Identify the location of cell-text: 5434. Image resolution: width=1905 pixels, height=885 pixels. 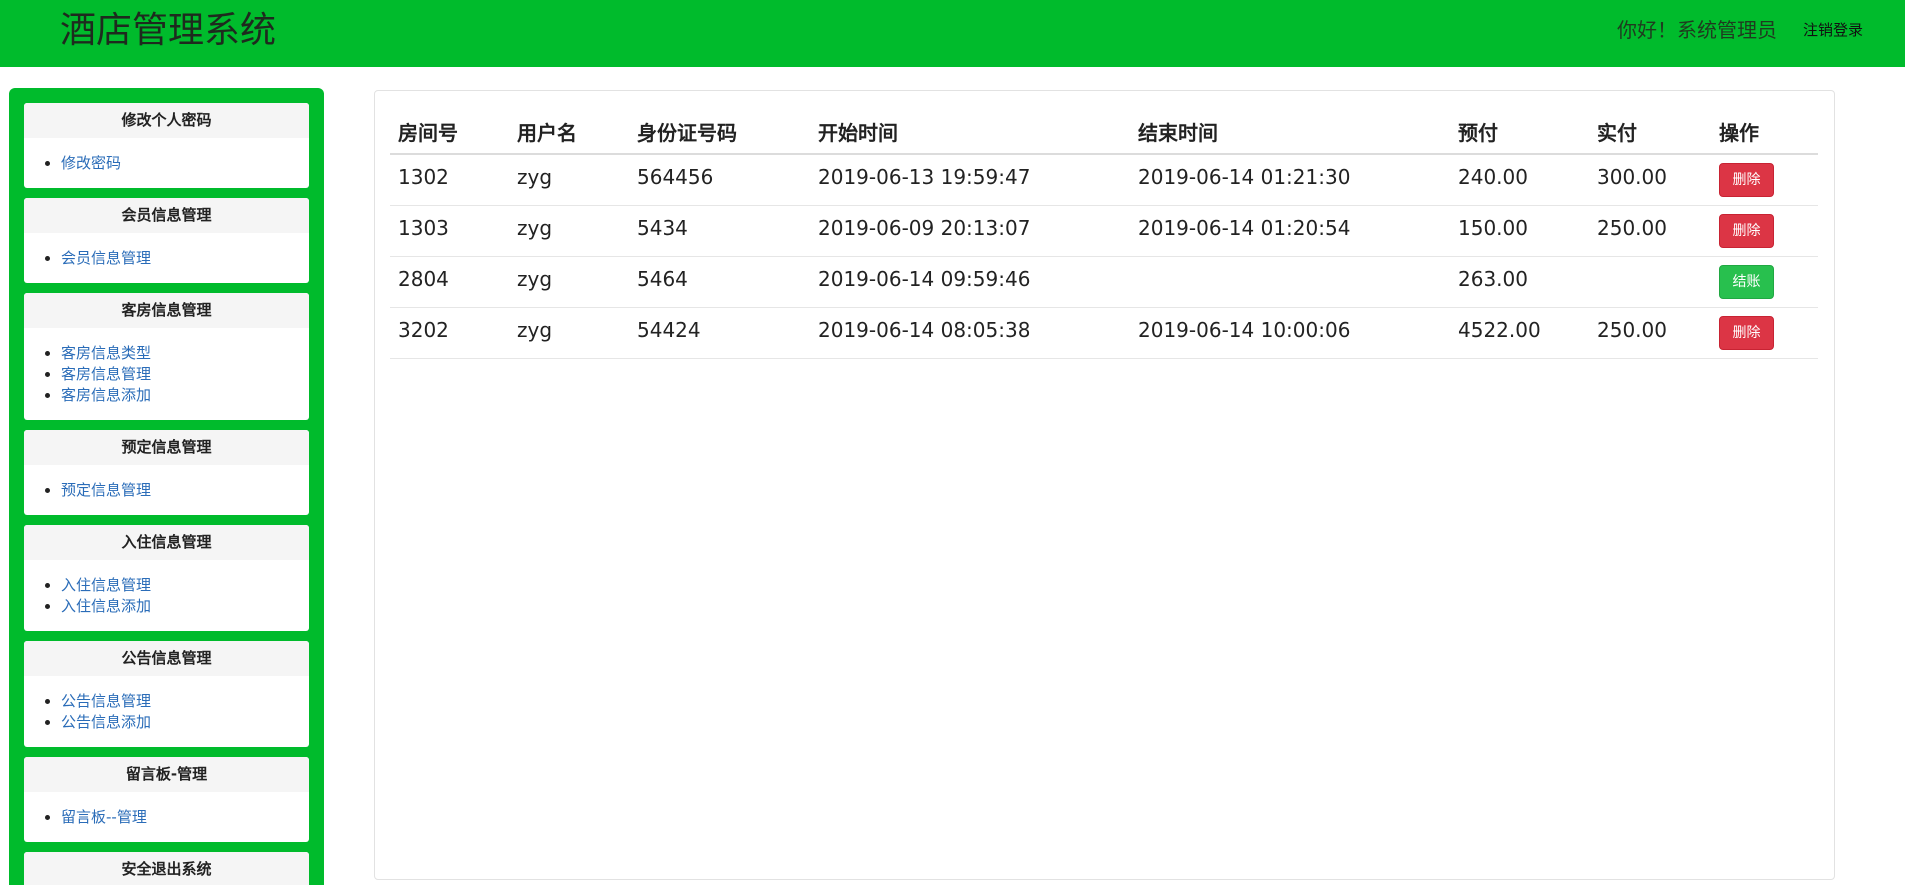
(662, 228).